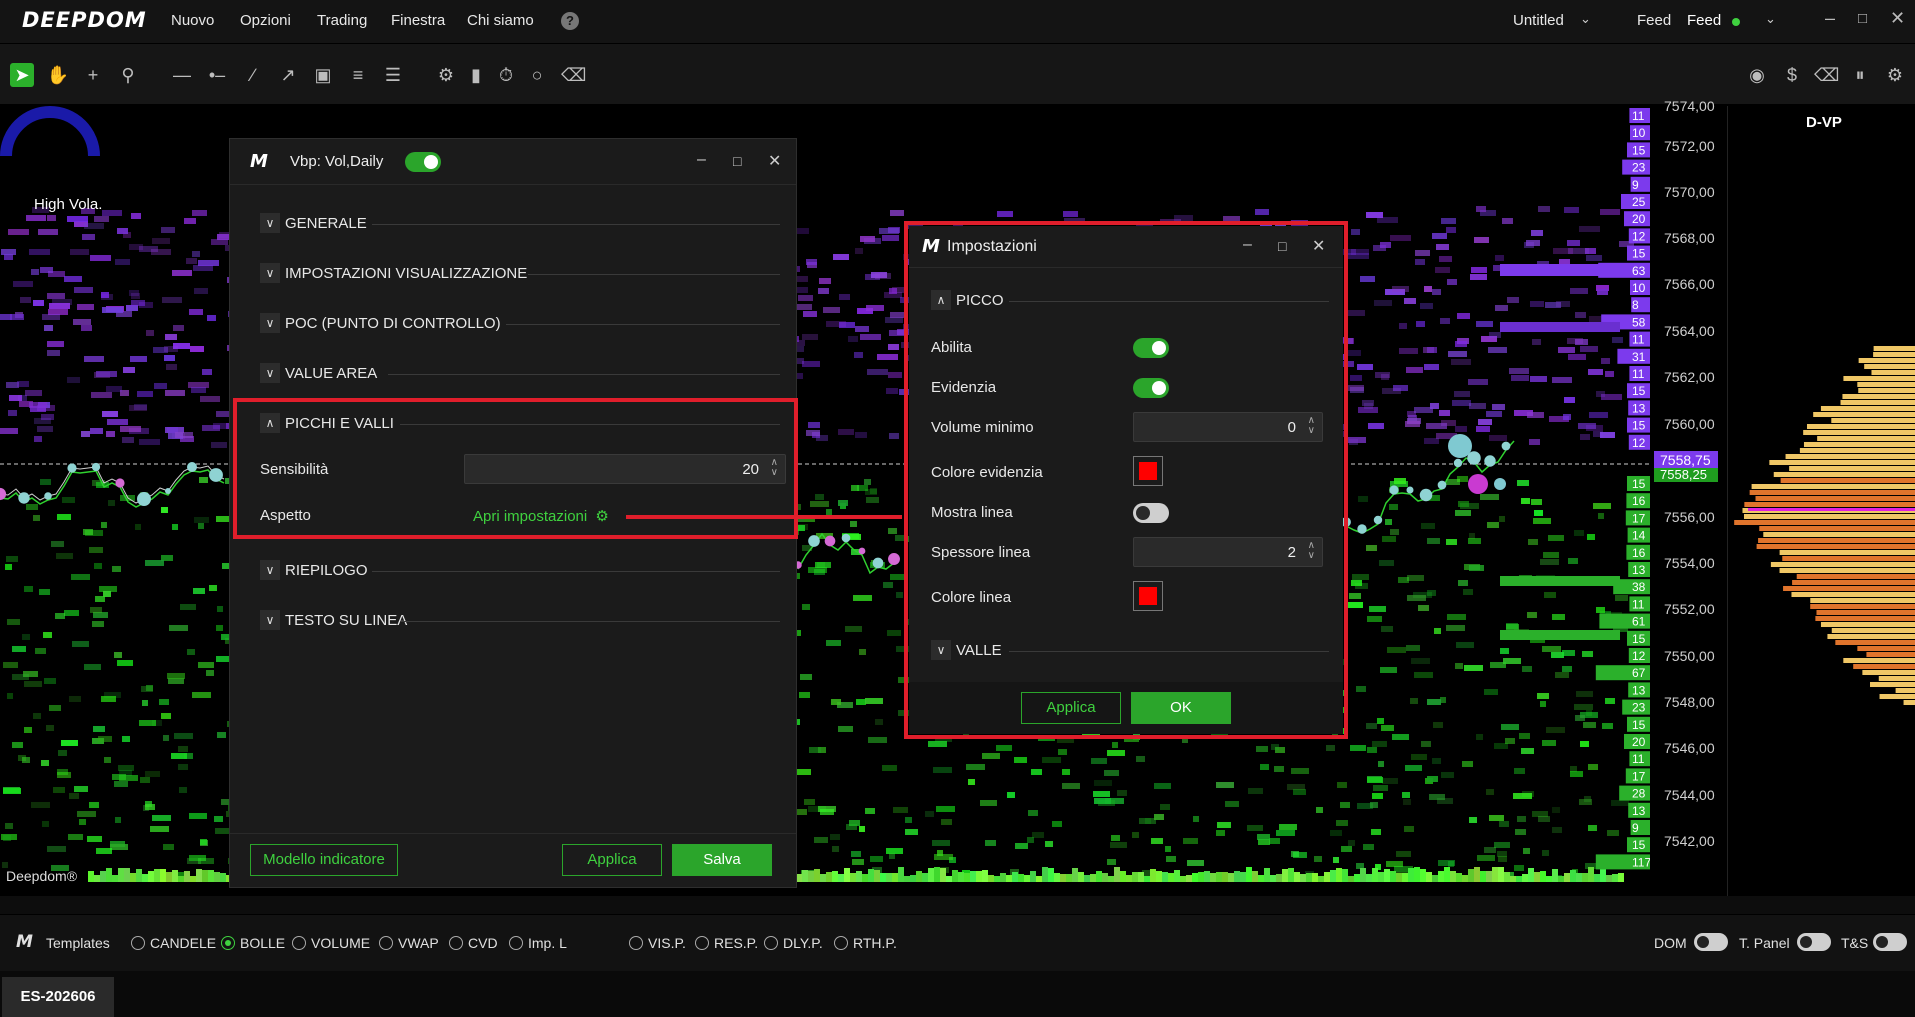  Describe the element at coordinates (657, 943) in the screenshot. I see `radio-vis-p: VIS.P.` at that location.